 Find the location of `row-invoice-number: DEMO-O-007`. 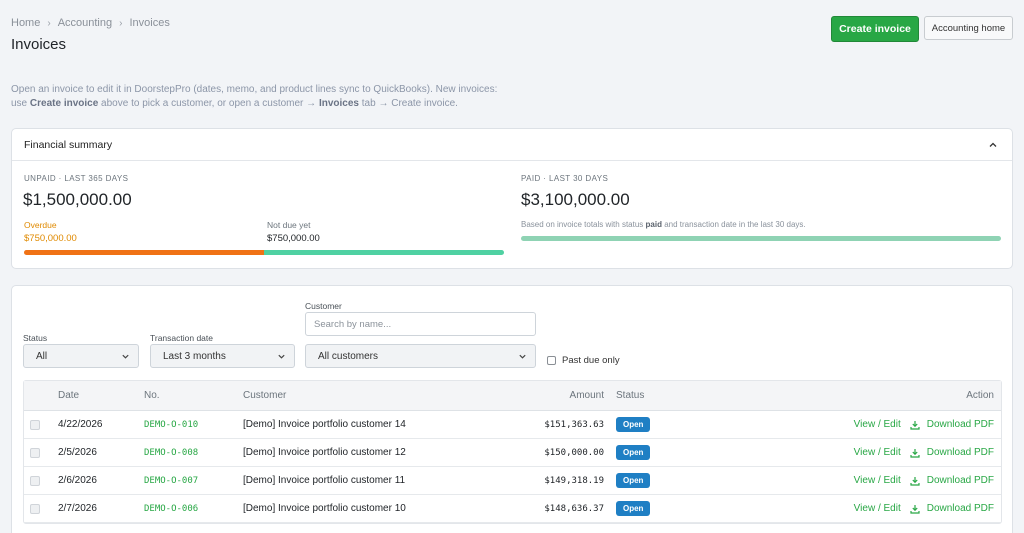

row-invoice-number: DEMO-O-007 is located at coordinates (171, 480).